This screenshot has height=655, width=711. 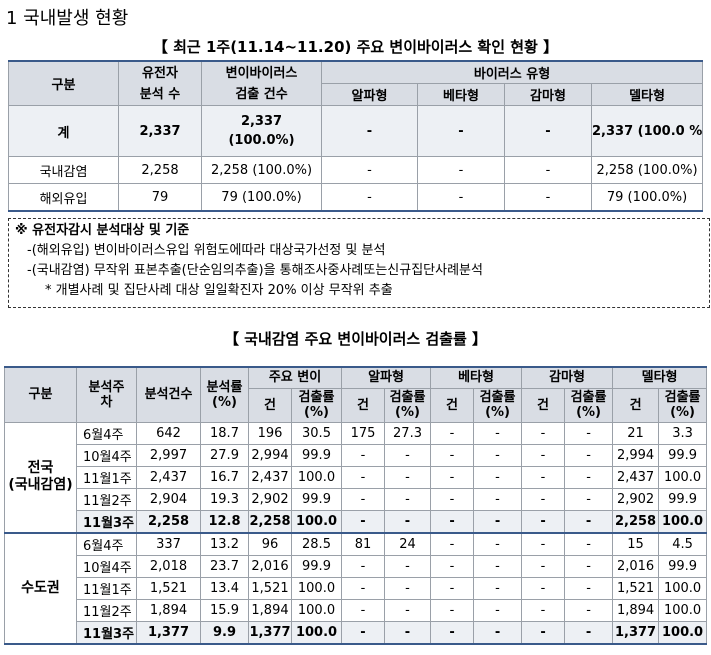 I want to click on count-cell: 1,894, so click(x=168, y=610).